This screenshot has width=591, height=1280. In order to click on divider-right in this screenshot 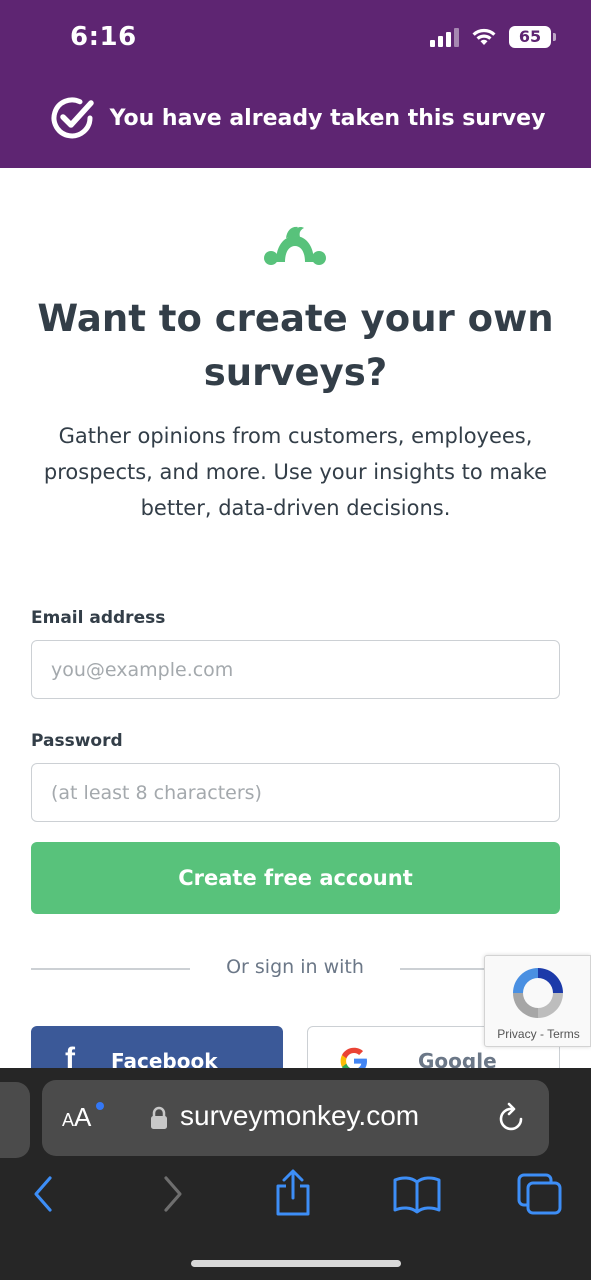, I will do `click(442, 969)`.